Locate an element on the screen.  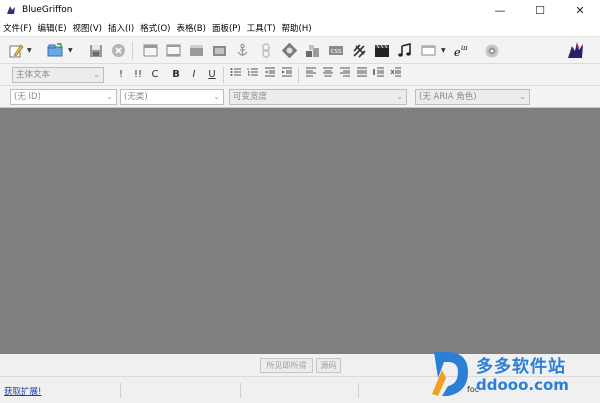
menu-panels: 面板(P) is located at coordinates (226, 28).